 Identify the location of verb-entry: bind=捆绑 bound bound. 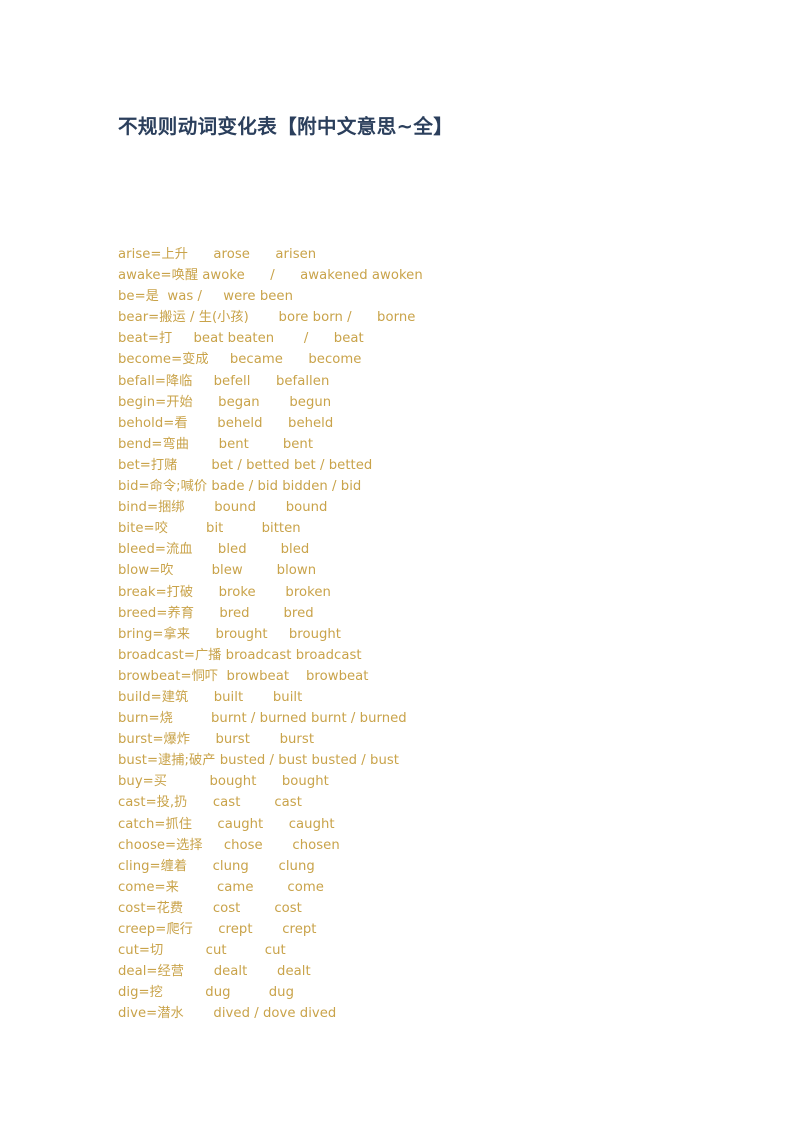
(223, 508).